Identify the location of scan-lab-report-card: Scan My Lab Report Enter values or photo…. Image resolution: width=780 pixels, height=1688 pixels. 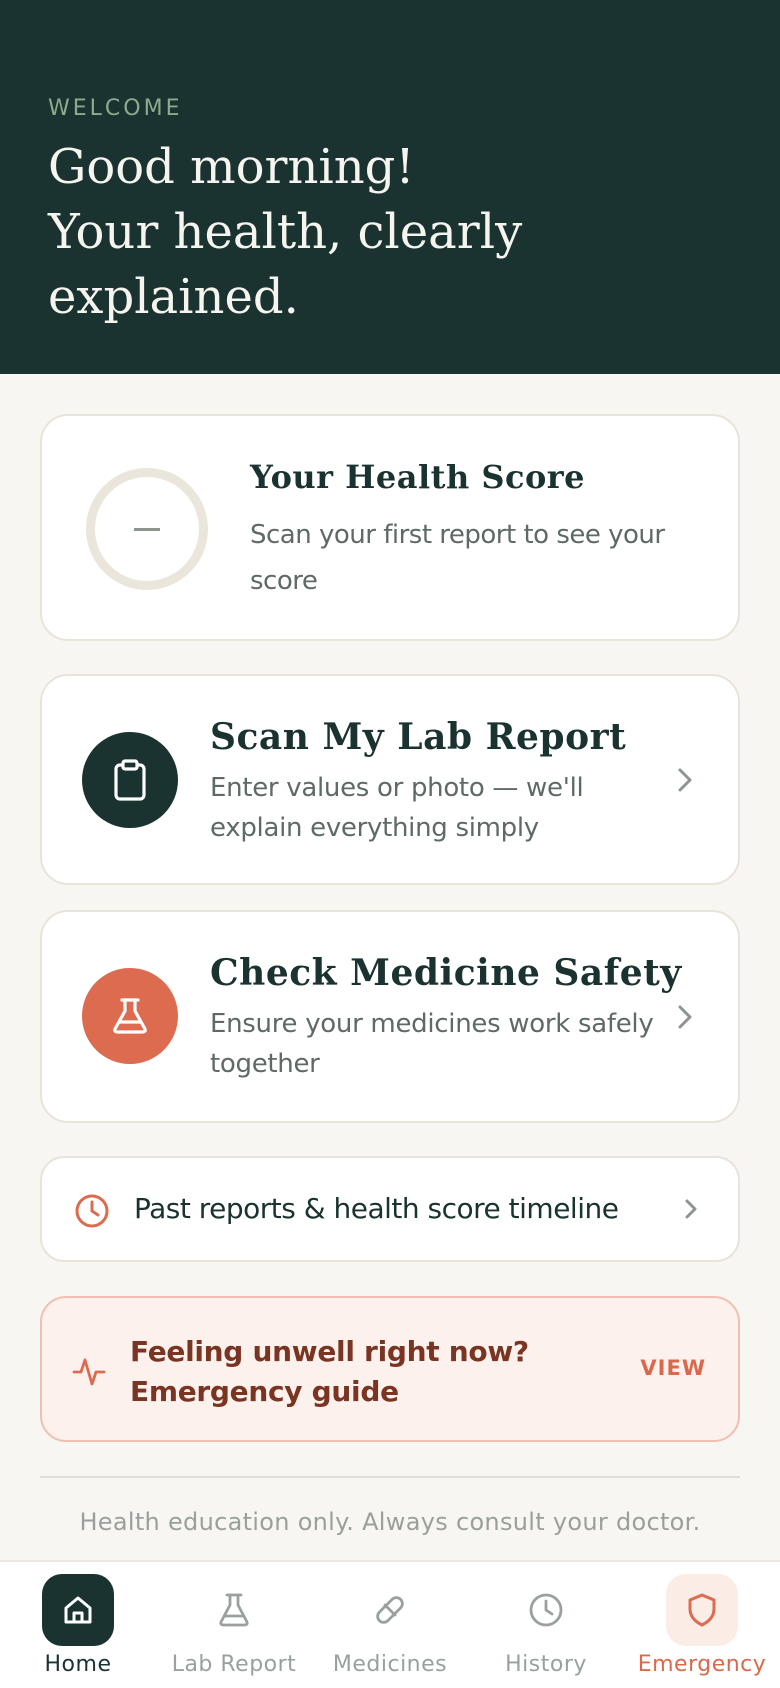
(390, 779).